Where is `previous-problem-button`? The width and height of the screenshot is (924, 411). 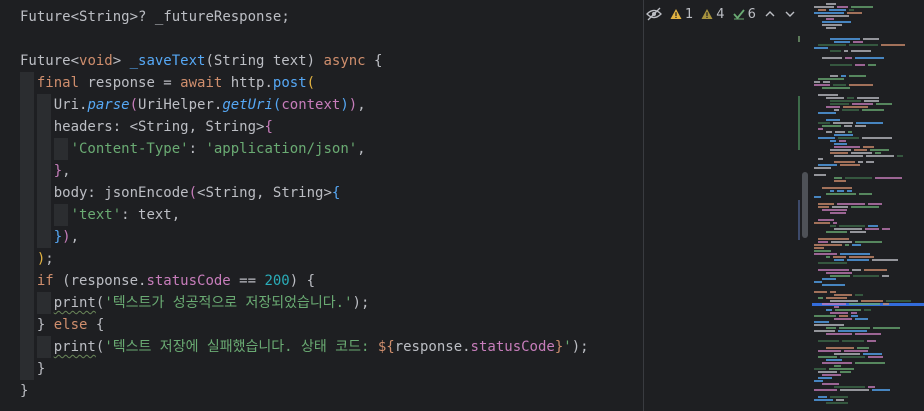 previous-problem-button is located at coordinates (770, 14).